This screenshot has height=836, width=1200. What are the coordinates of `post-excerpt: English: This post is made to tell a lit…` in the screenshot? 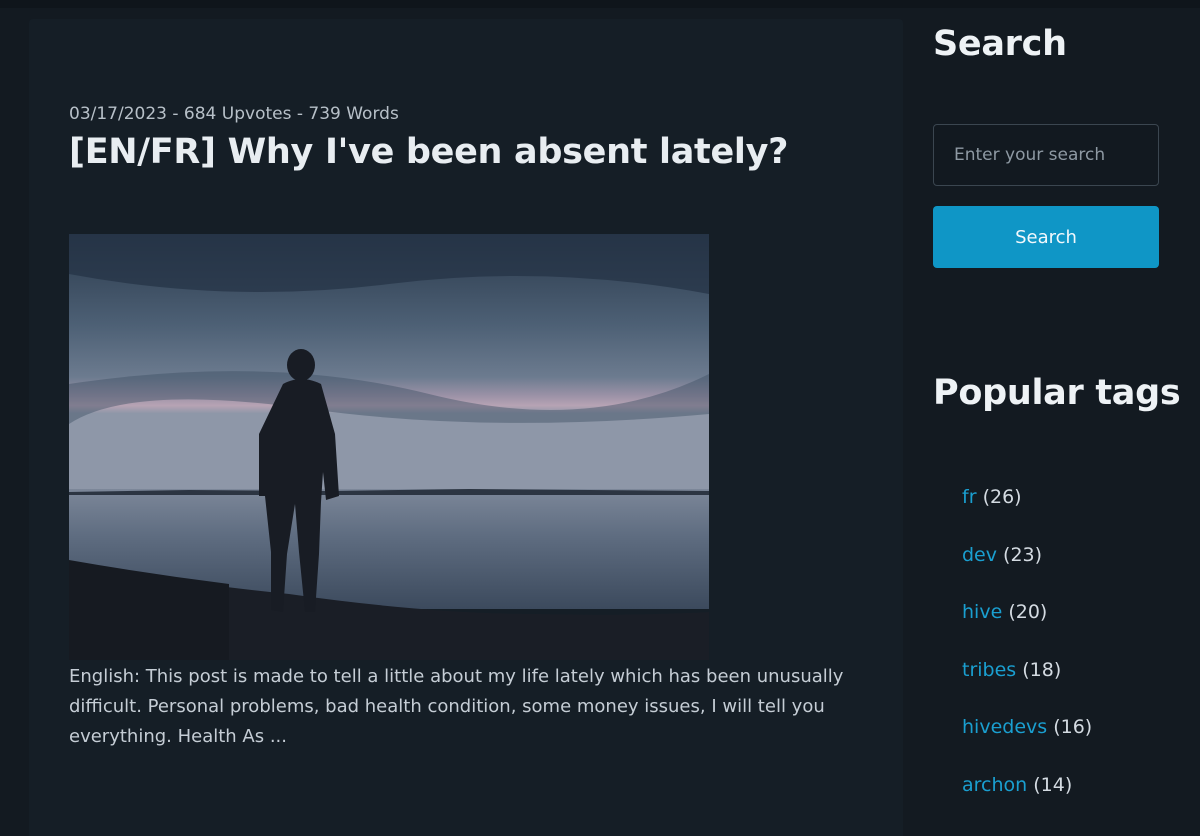 It's located at (456, 706).